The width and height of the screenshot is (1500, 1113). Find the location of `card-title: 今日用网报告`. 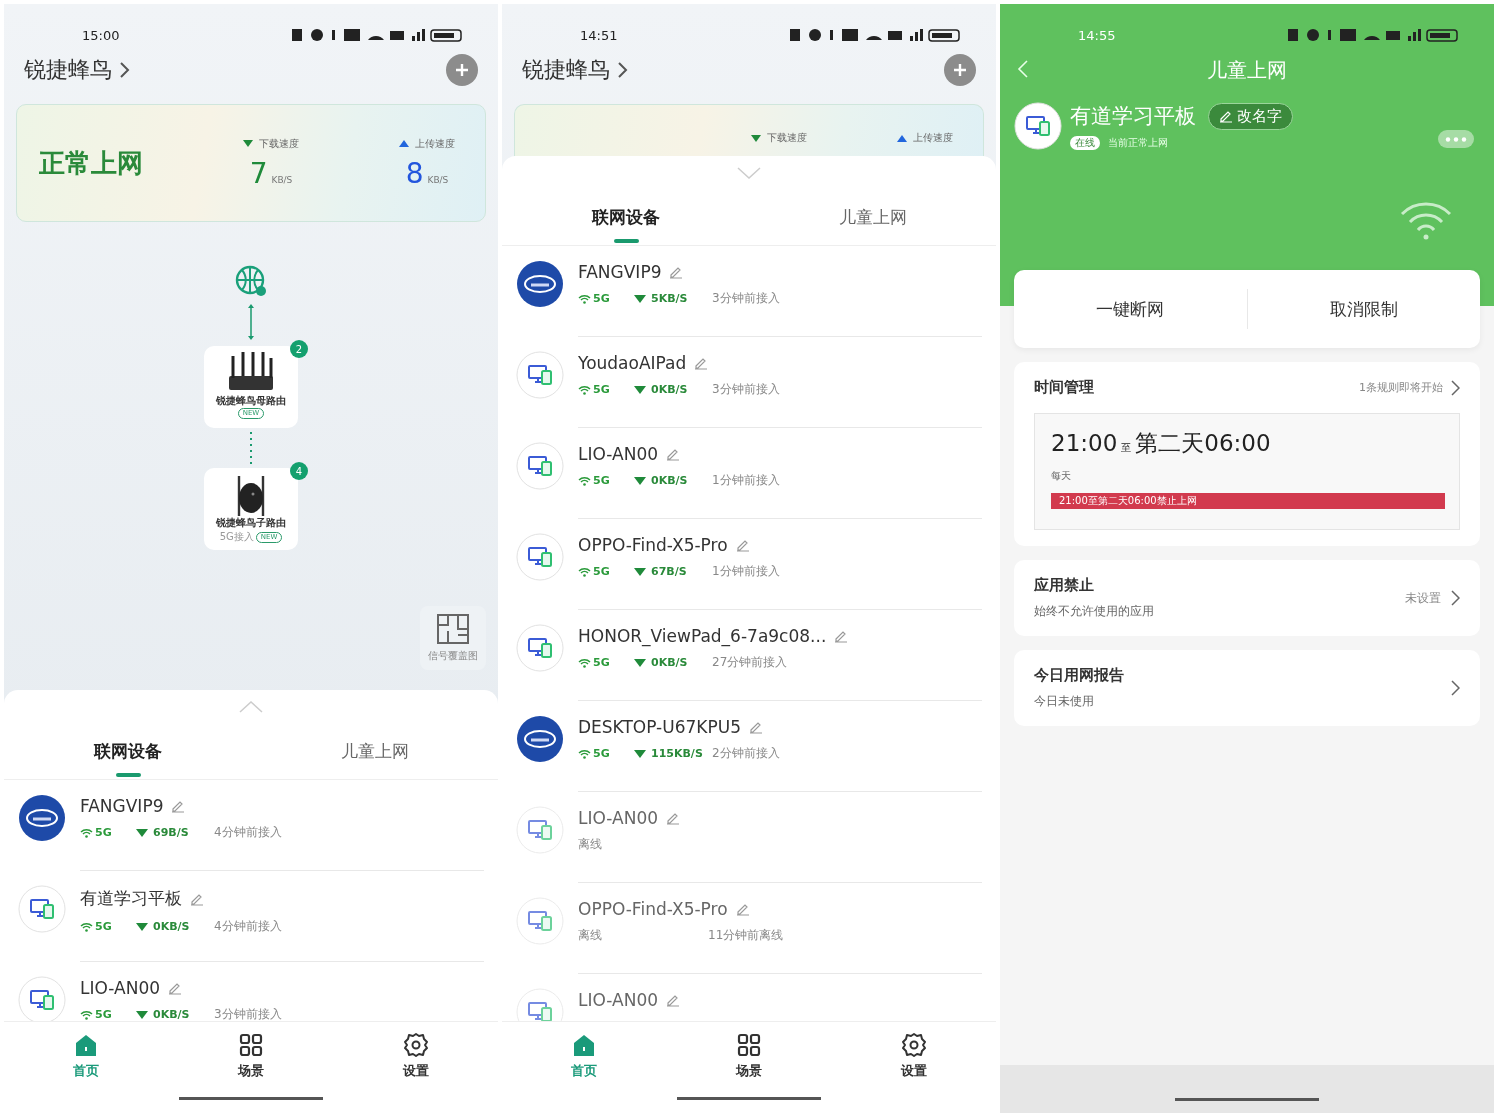

card-title: 今日用网报告 is located at coordinates (1079, 675).